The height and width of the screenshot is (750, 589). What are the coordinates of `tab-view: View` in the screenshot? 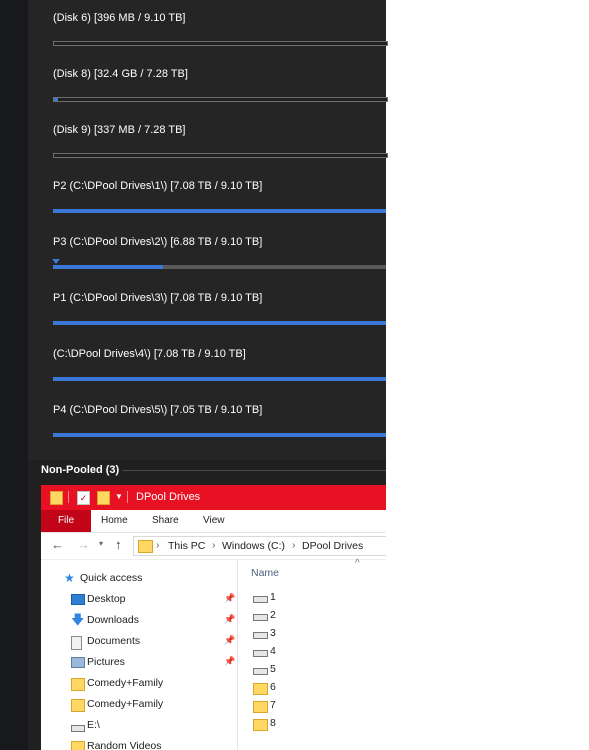 It's located at (214, 521).